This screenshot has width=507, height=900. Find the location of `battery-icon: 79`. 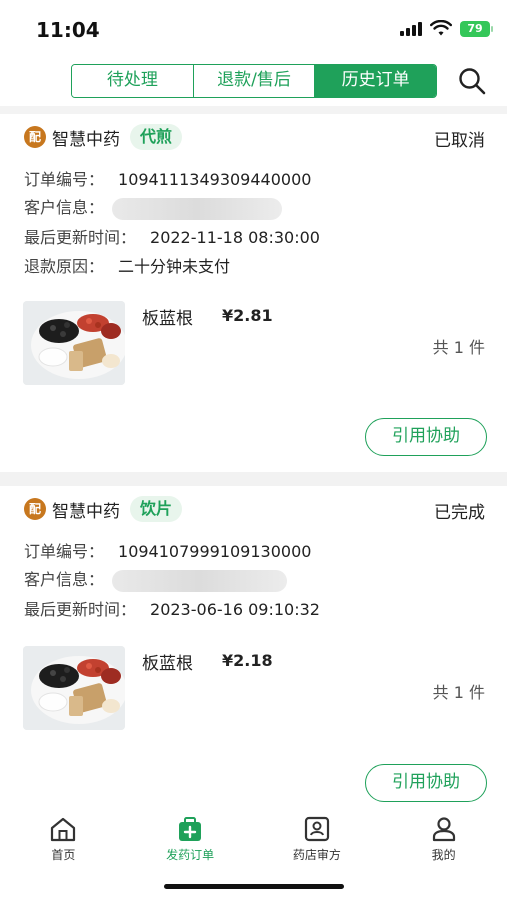

battery-icon: 79 is located at coordinates (476, 29).